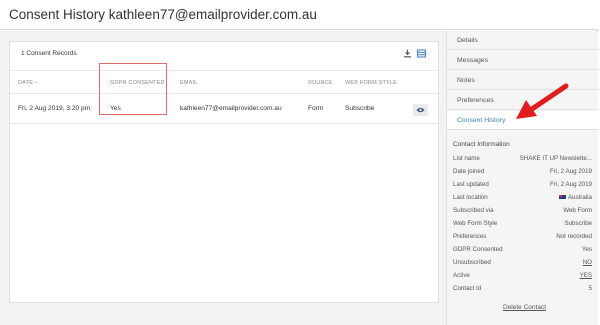 The image size is (600, 325). I want to click on info-row: GDPR Consented Yes, so click(522, 249).